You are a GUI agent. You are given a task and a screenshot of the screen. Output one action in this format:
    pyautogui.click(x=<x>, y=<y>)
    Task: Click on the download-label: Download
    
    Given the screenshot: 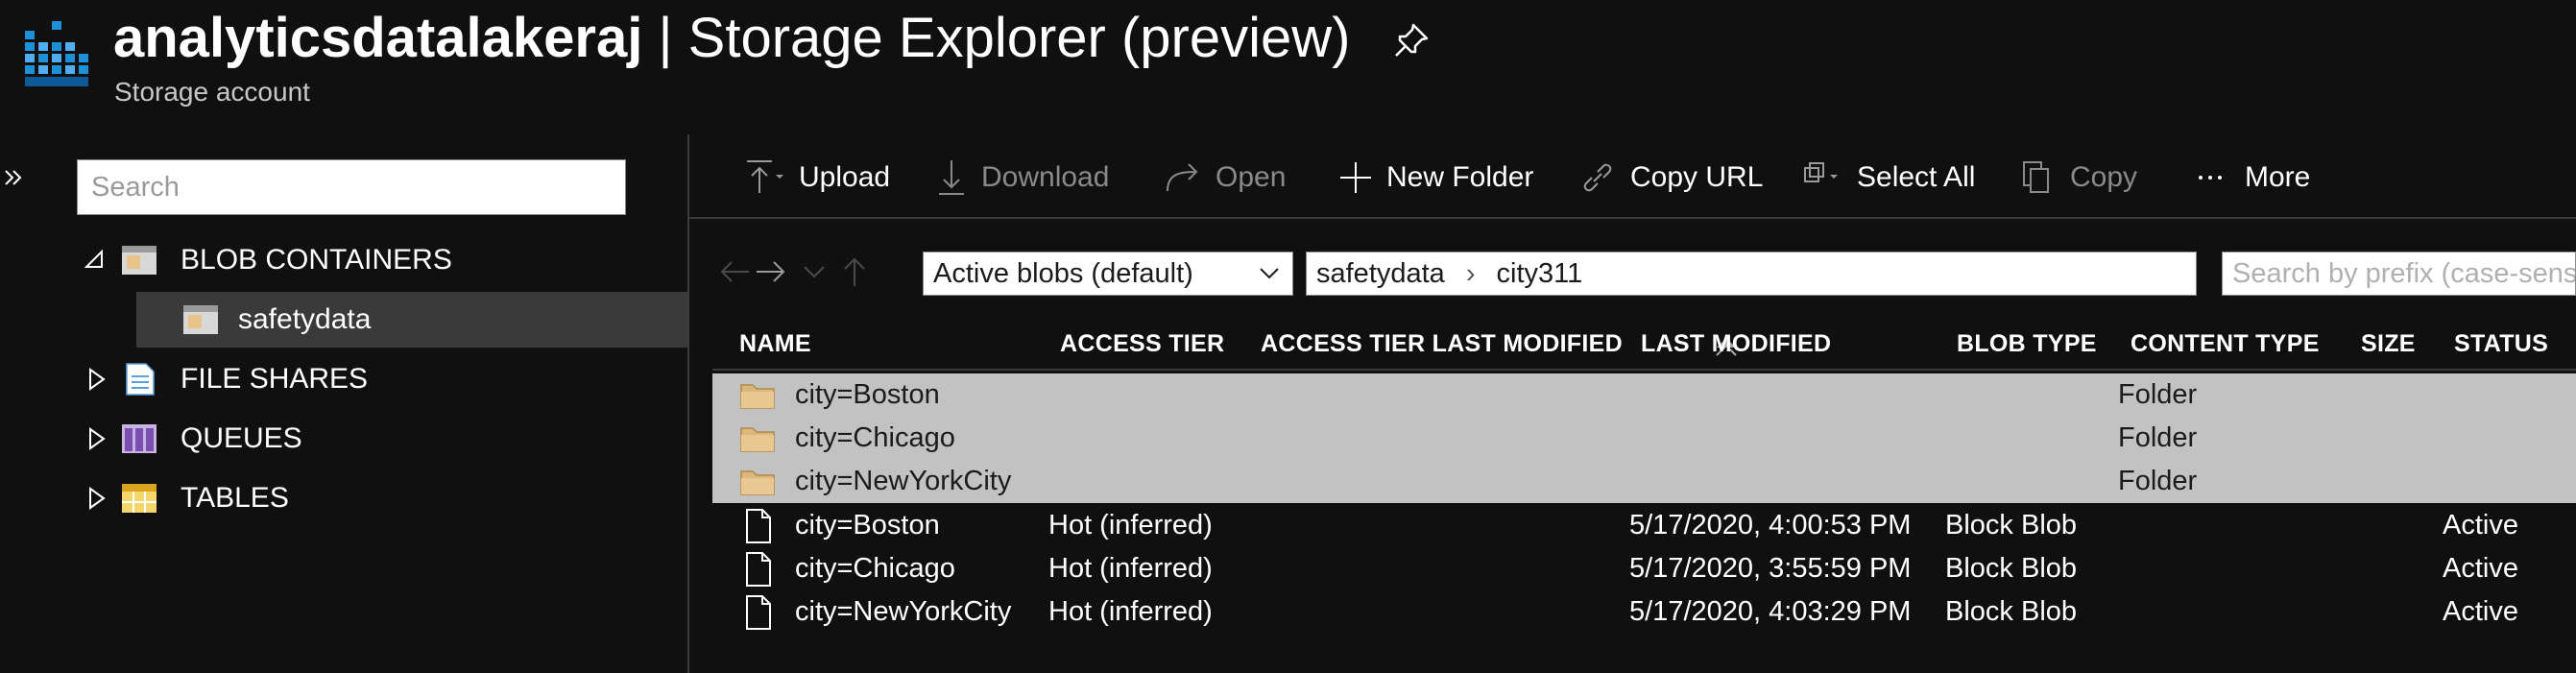 What is the action you would take?
    pyautogui.click(x=1045, y=177)
    